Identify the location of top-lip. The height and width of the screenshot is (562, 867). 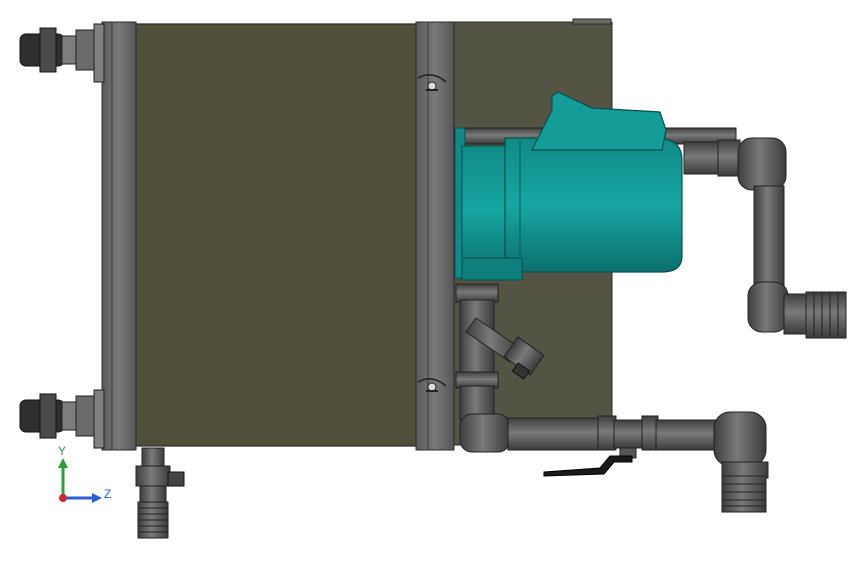
(592, 21).